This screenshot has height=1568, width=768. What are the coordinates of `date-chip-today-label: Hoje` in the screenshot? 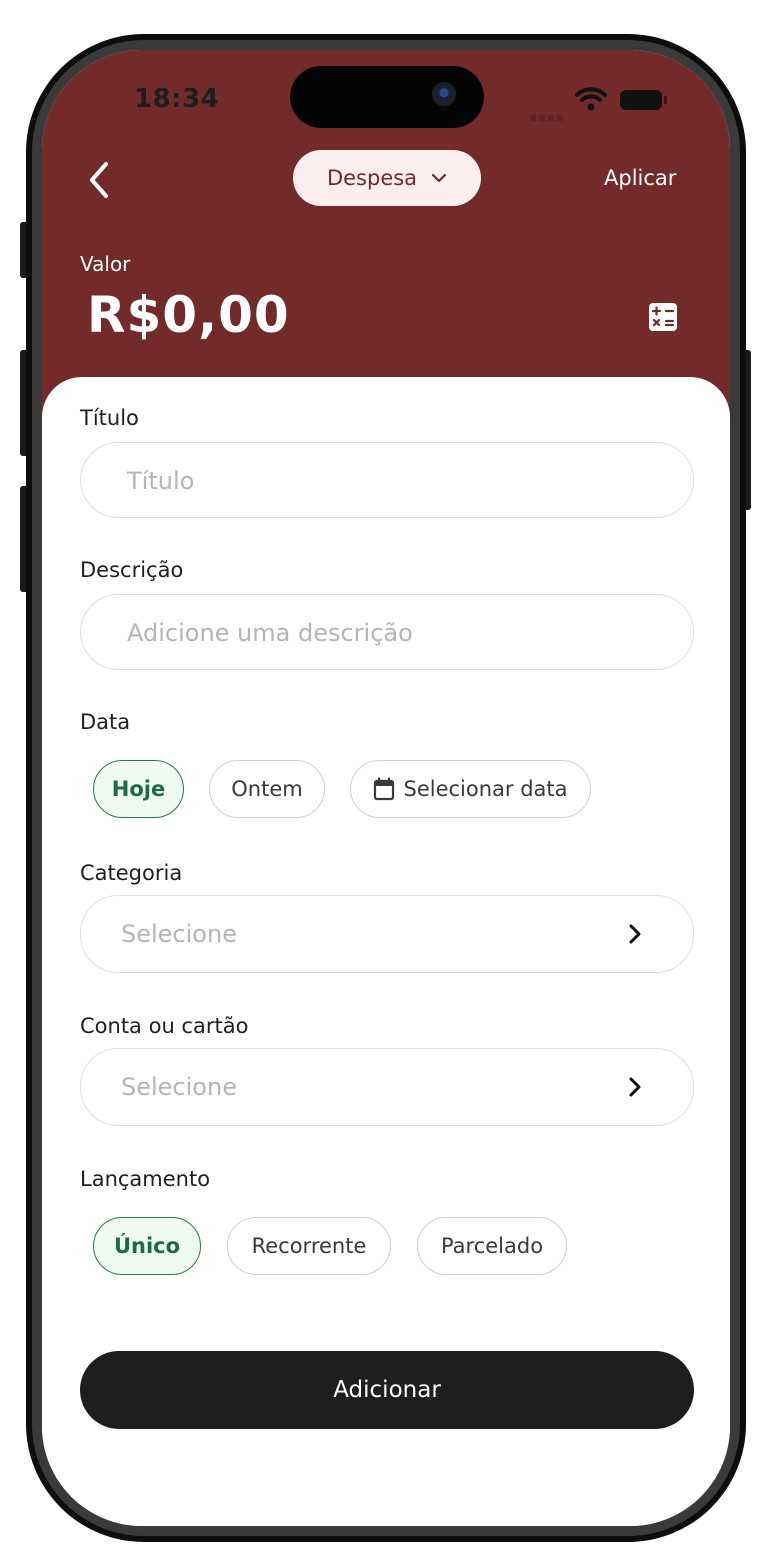 It's located at (138, 789).